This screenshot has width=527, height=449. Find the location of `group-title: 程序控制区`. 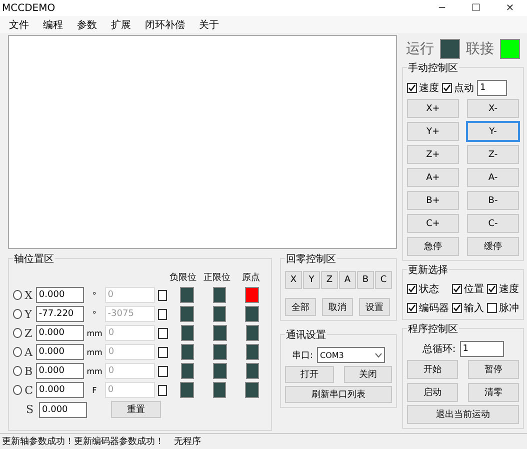

group-title: 程序控制区 is located at coordinates (433, 329).